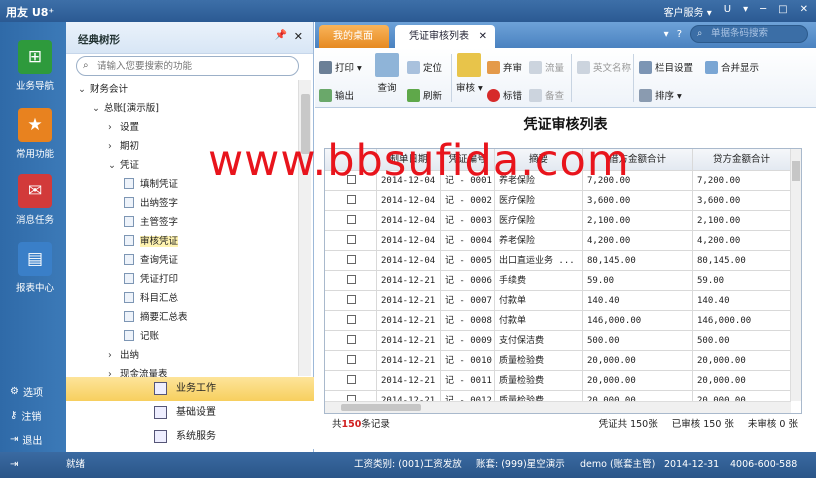  Describe the element at coordinates (445, 36) in the screenshot. I see `tab-voucher-audit: 凭证审核列表 ✕` at that location.